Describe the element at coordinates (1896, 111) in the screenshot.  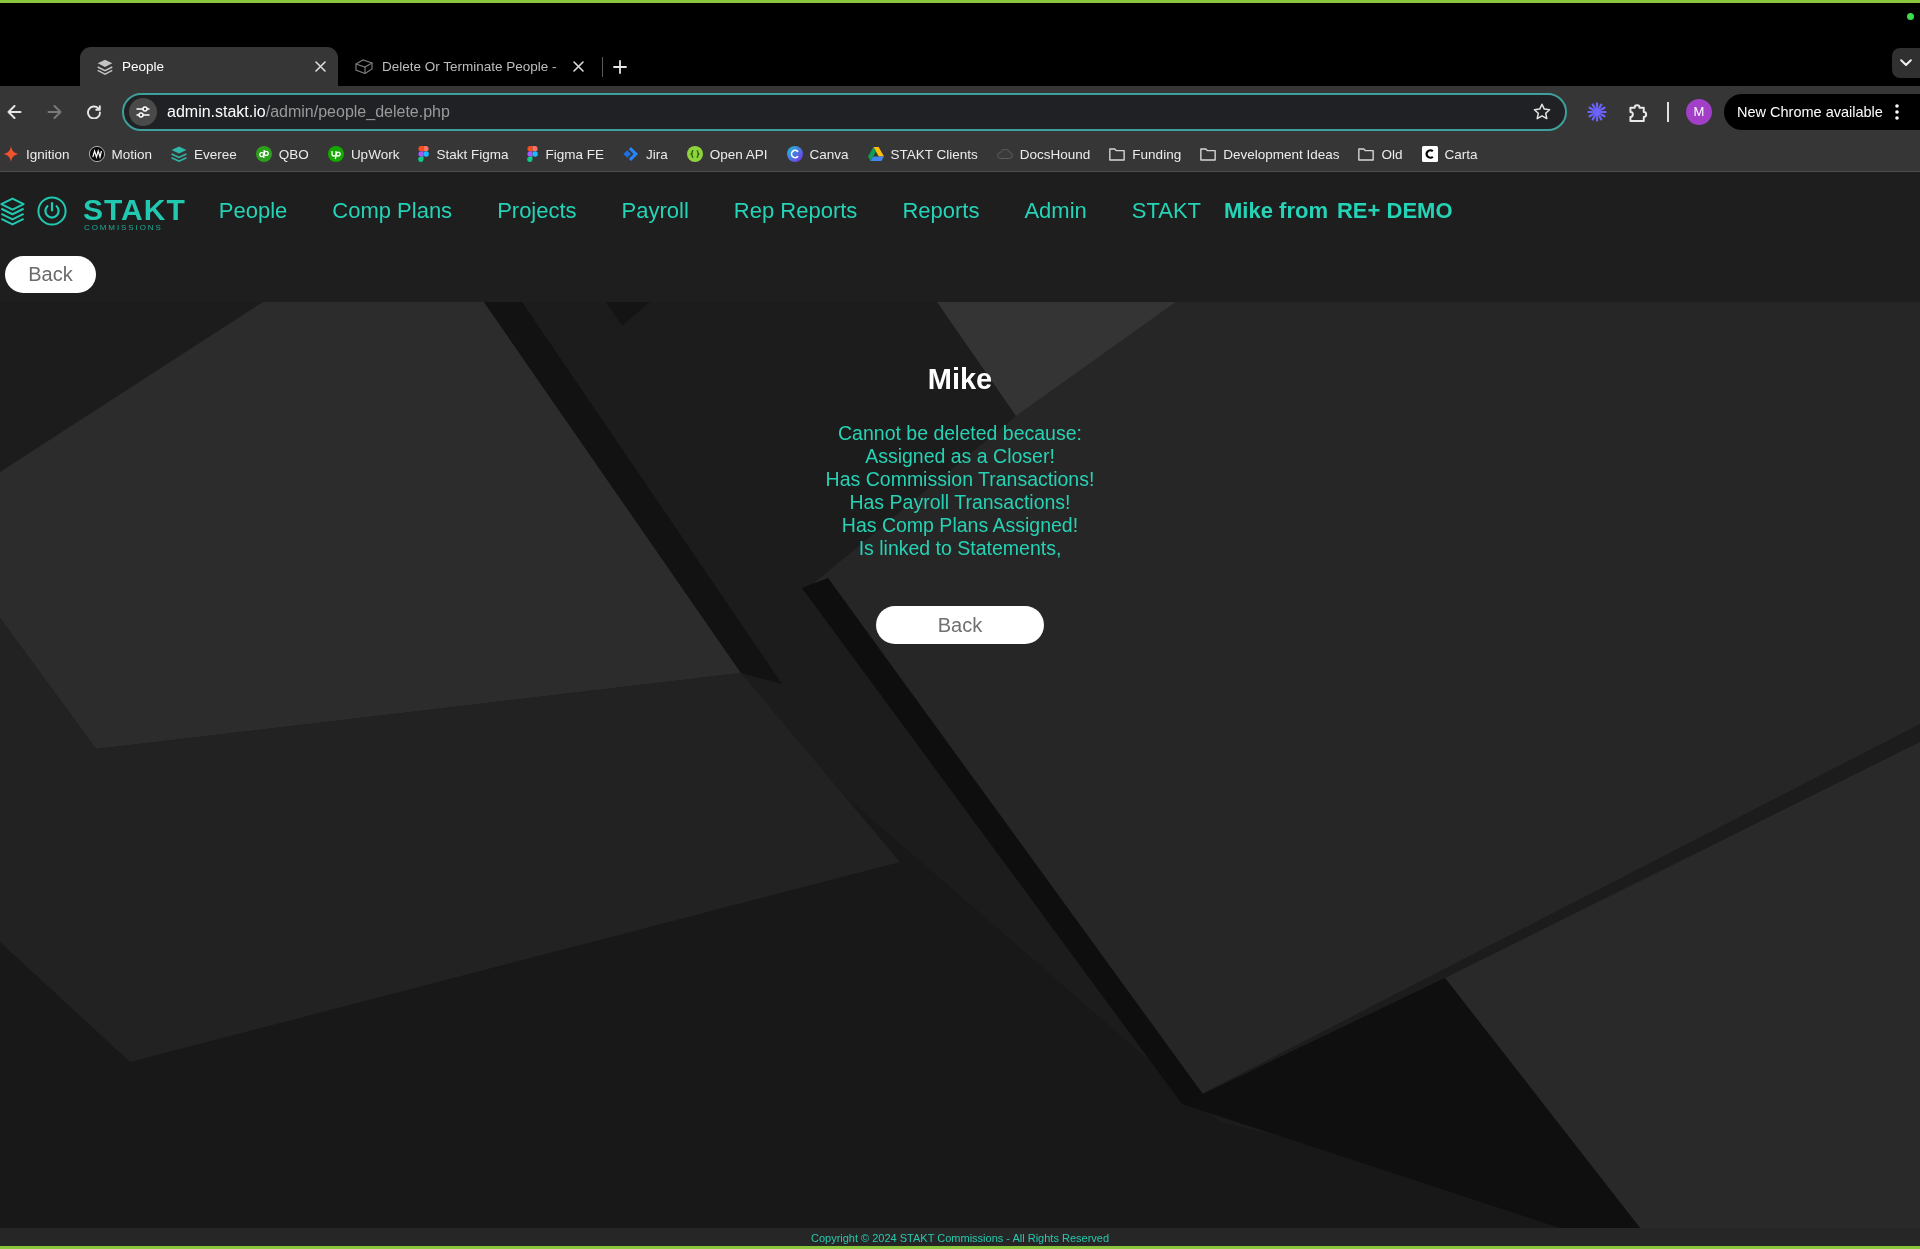
I see `kebab-menu-icon` at that location.